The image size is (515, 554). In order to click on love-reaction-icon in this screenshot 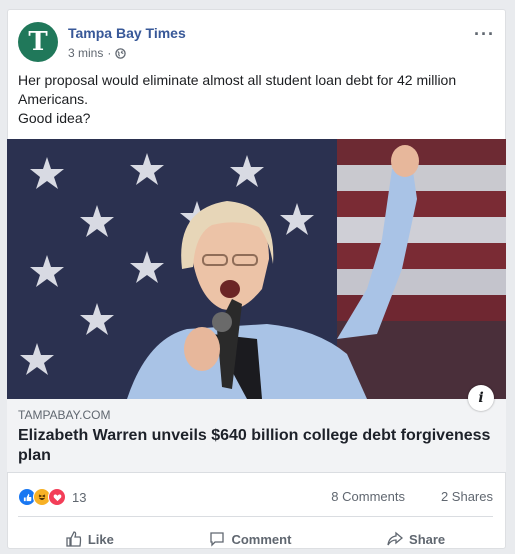, I will do `click(57, 497)`.